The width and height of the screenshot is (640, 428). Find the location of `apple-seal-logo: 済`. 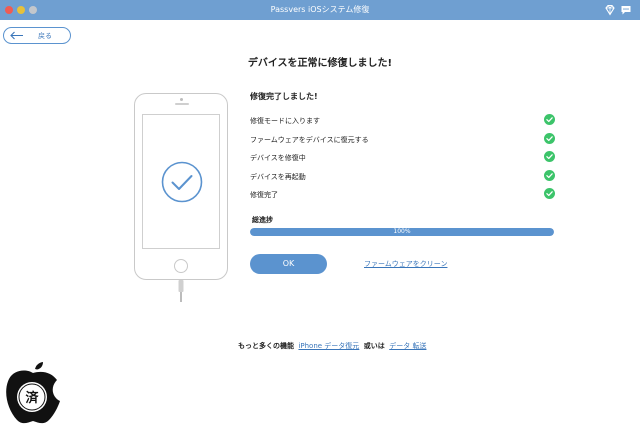

apple-seal-logo: 済 is located at coordinates (33, 393).